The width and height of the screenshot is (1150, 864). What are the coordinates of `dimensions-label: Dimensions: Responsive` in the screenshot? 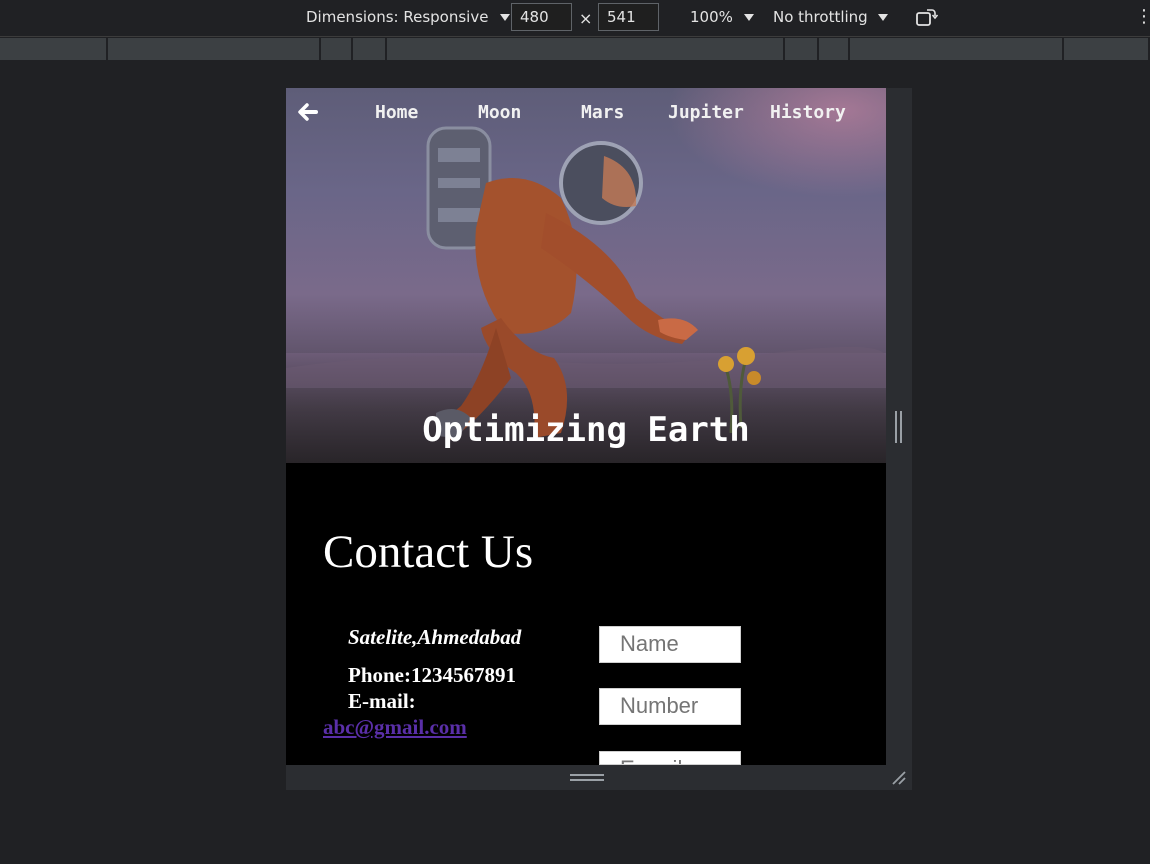 It's located at (397, 17).